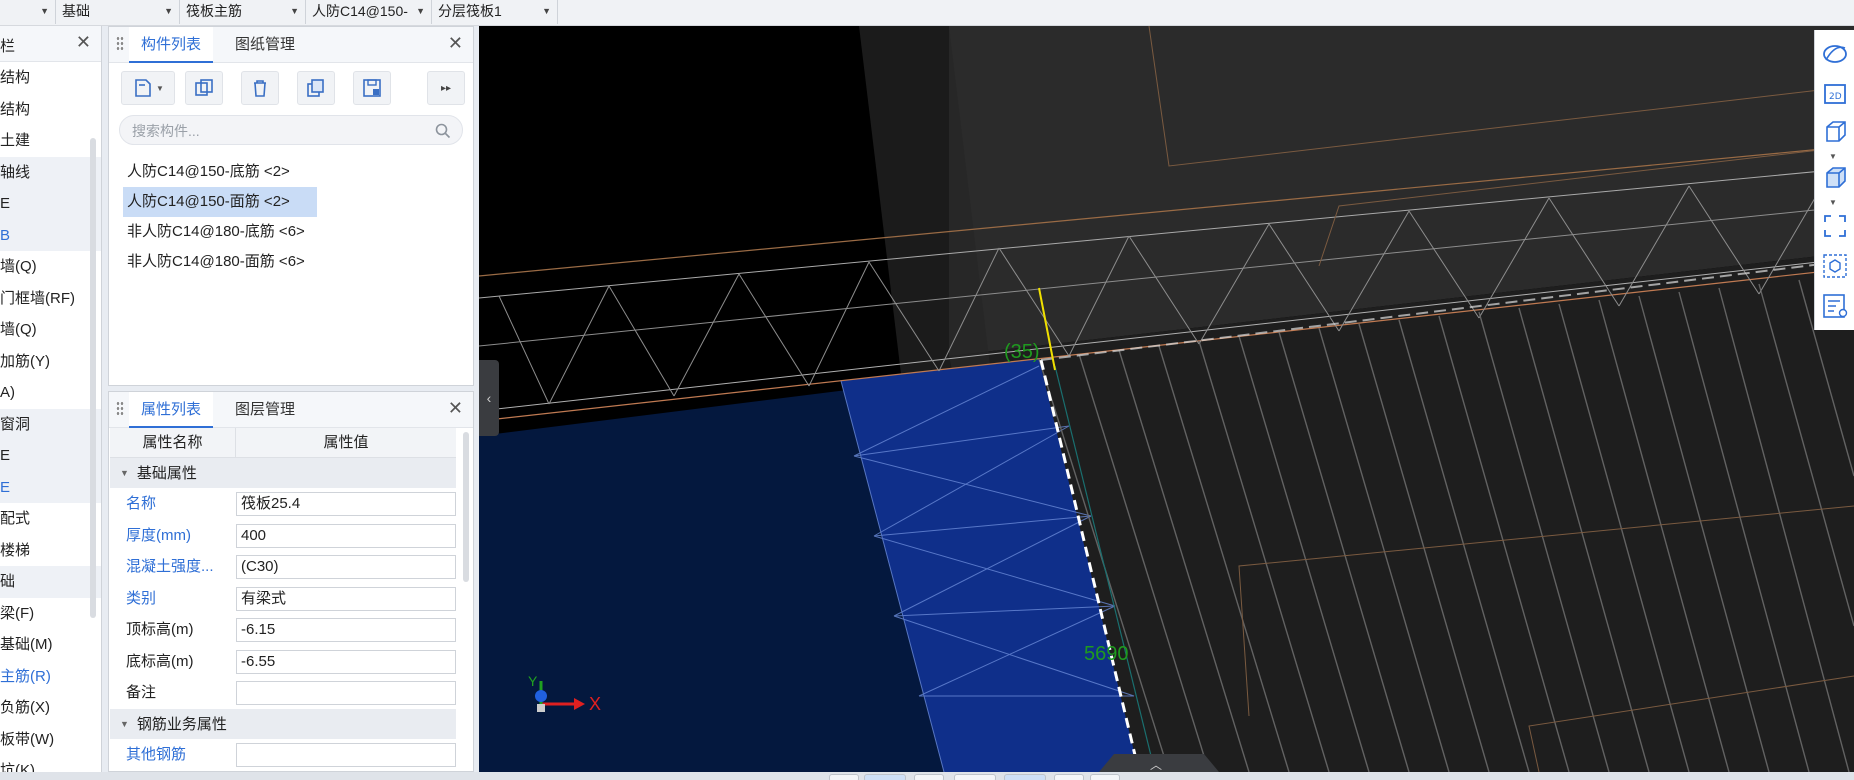  What do you see at coordinates (171, 45) in the screenshot?
I see `tab-component-list: 构件列表` at bounding box center [171, 45].